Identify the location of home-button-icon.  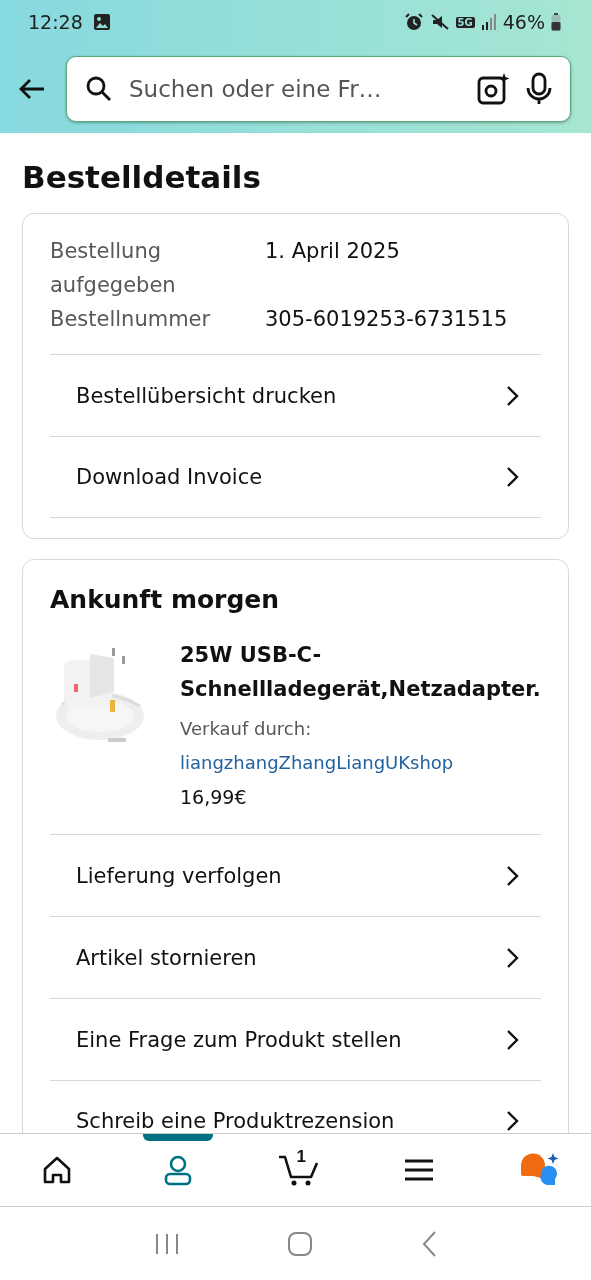
(299, 1243).